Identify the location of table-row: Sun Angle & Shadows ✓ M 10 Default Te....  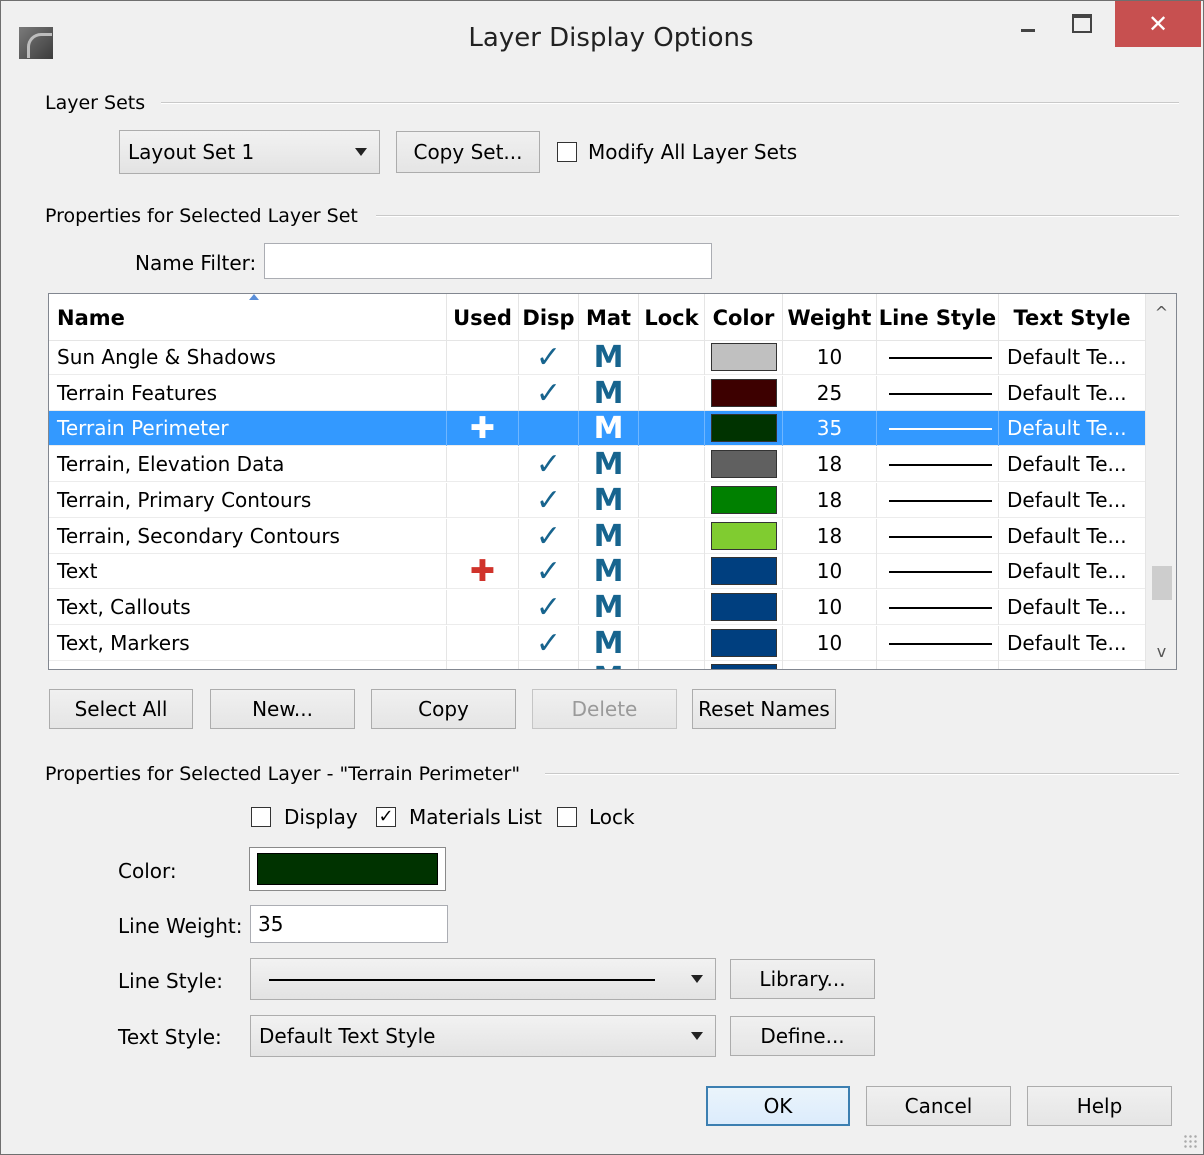
(597, 357).